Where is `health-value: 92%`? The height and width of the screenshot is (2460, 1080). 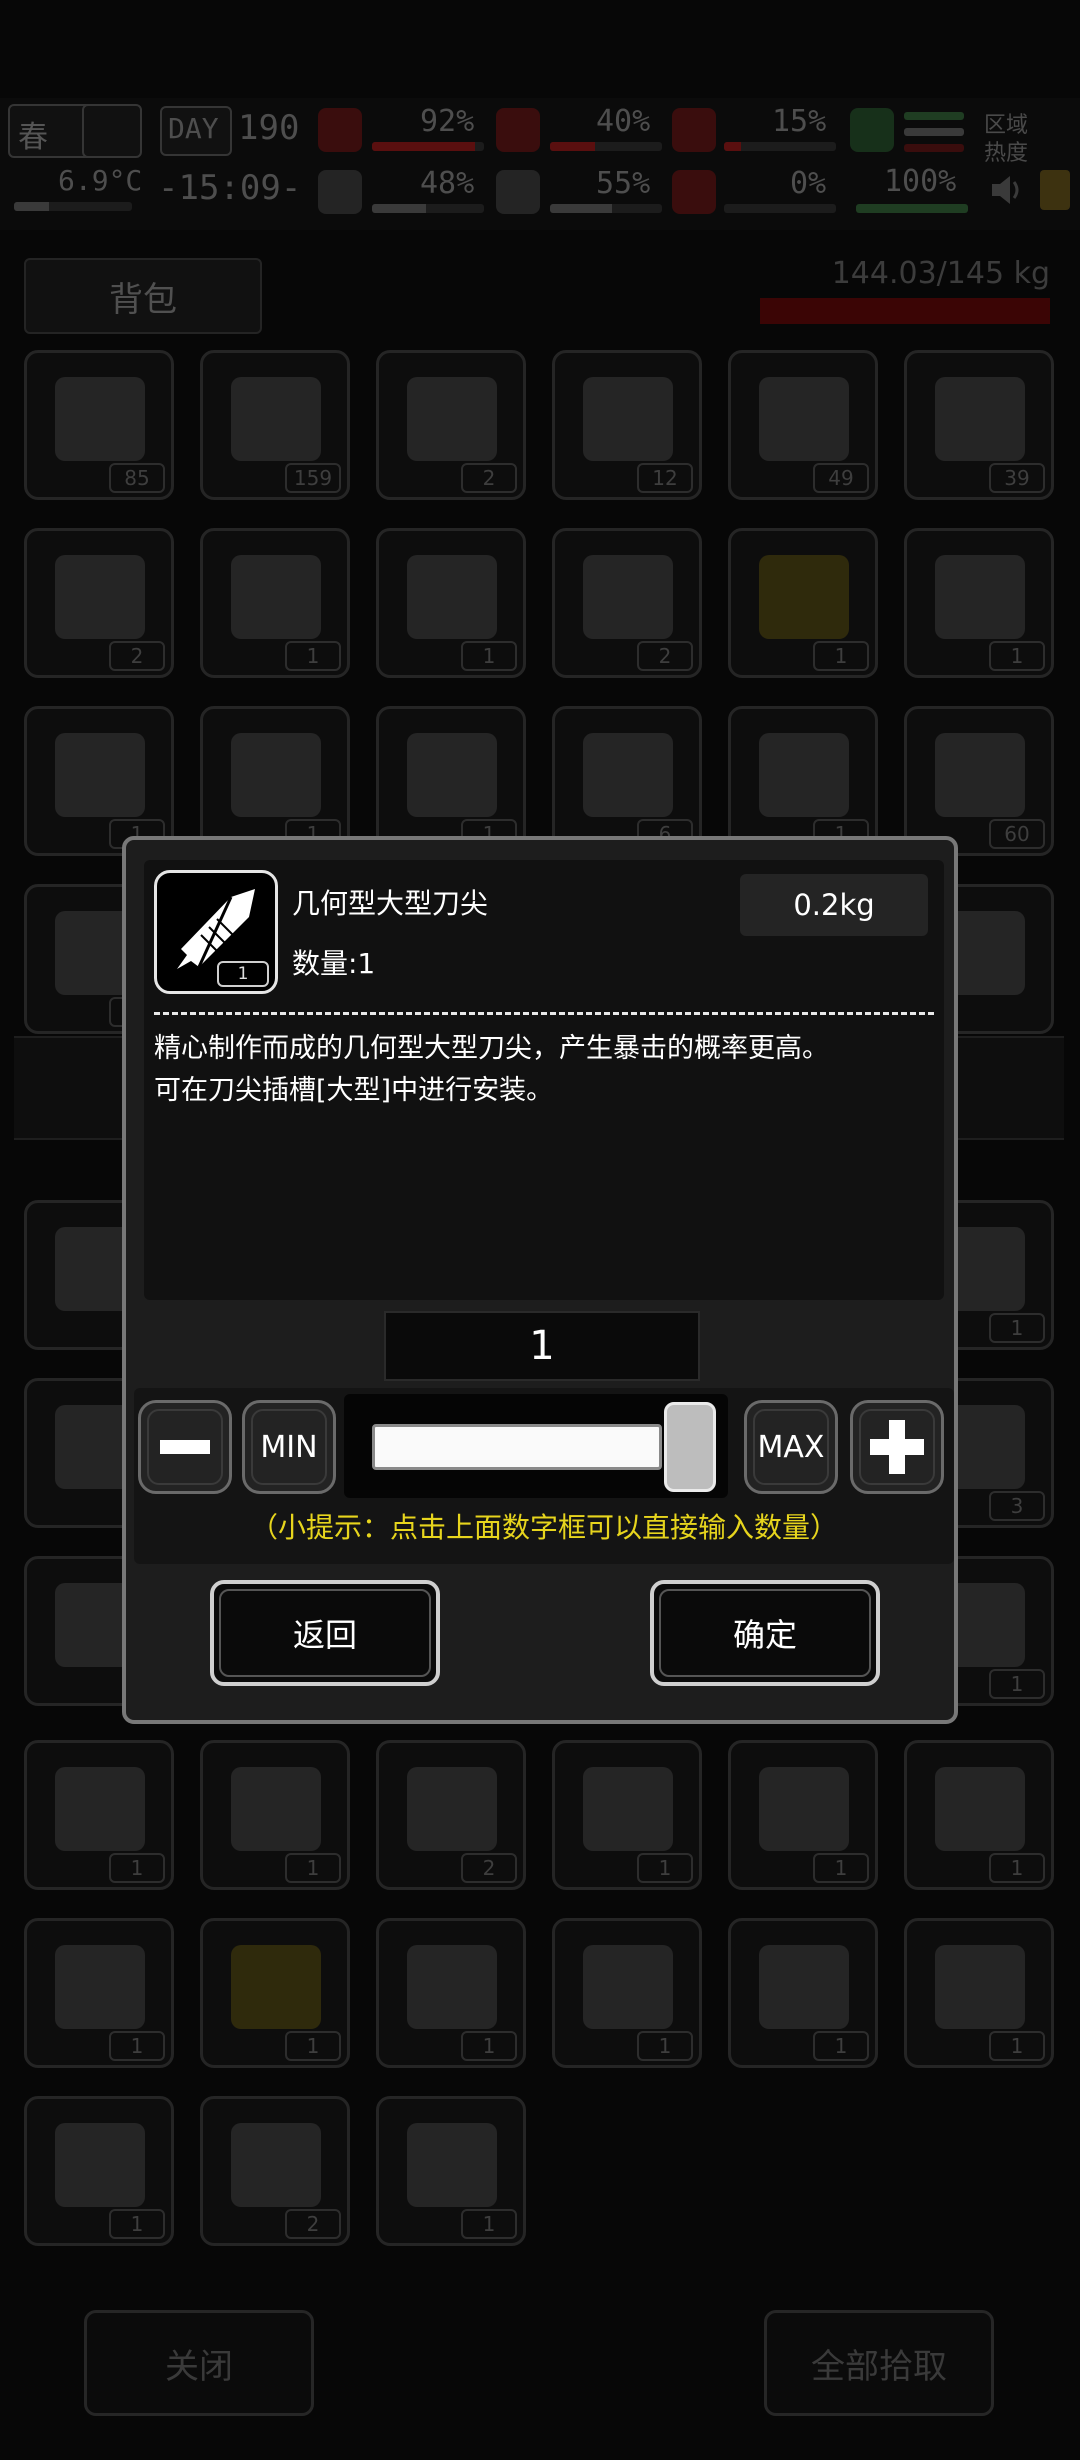 health-value: 92% is located at coordinates (447, 121).